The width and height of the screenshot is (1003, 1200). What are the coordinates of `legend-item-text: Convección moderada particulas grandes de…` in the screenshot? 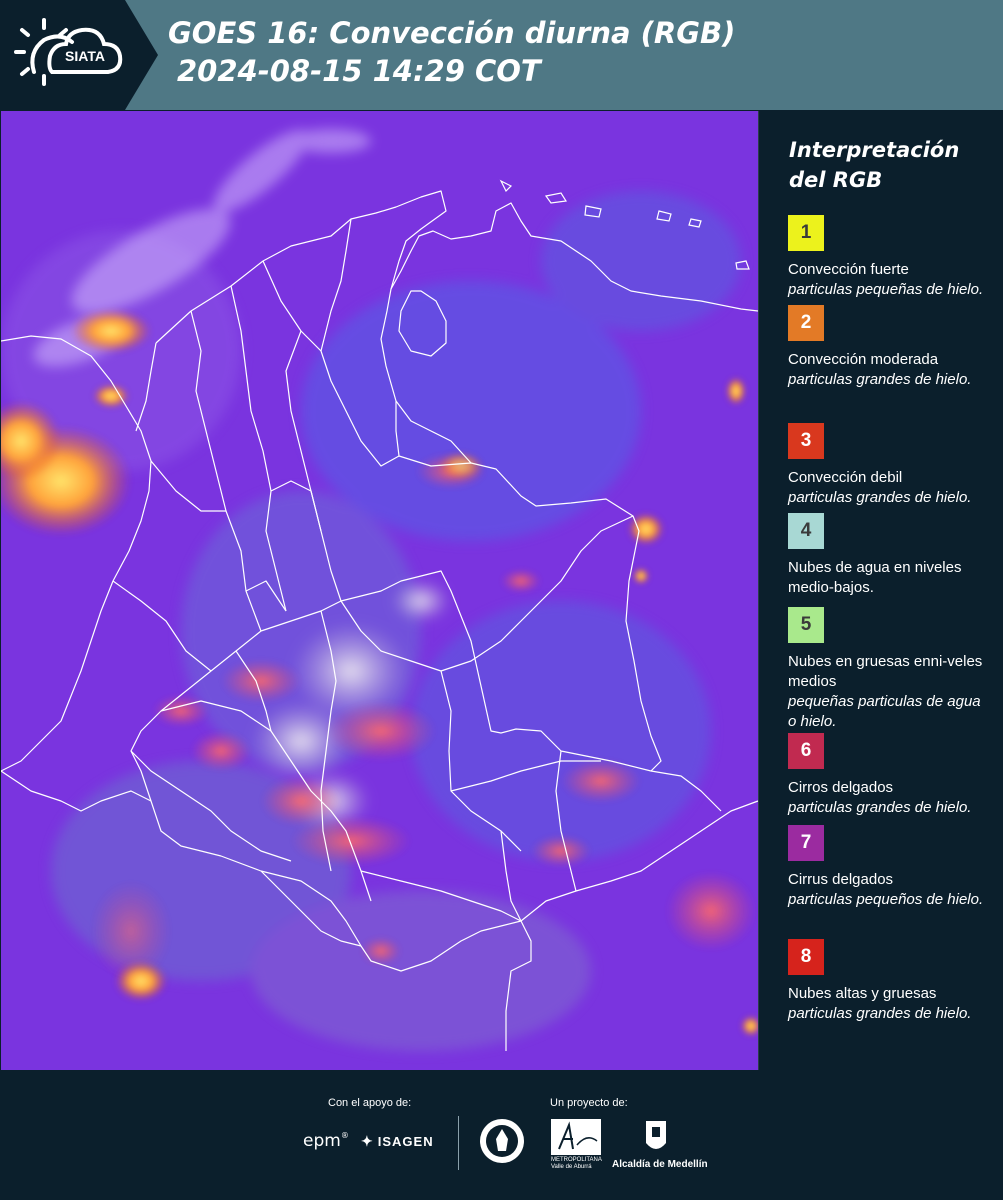 It's located at (888, 370).